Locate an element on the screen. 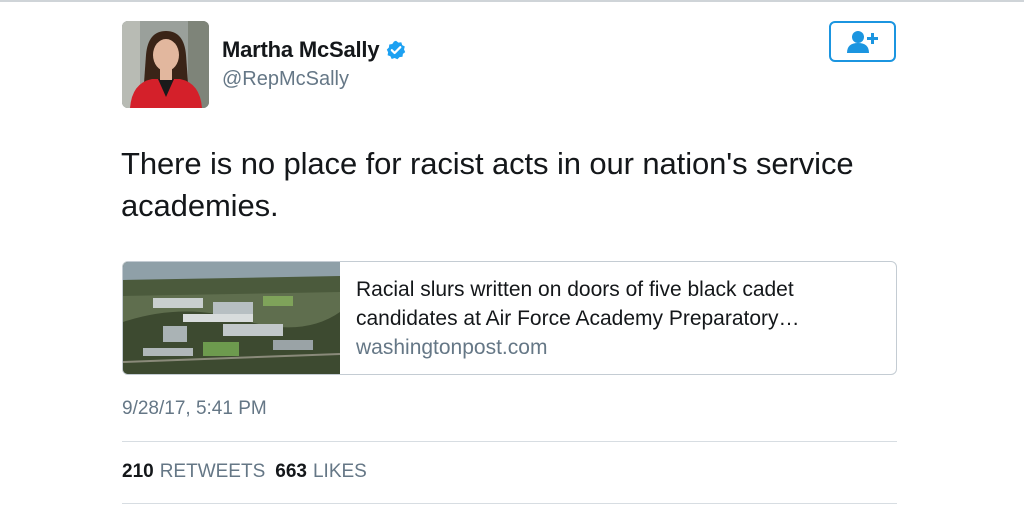  card-domain: washingtonpost.com is located at coordinates (452, 347).